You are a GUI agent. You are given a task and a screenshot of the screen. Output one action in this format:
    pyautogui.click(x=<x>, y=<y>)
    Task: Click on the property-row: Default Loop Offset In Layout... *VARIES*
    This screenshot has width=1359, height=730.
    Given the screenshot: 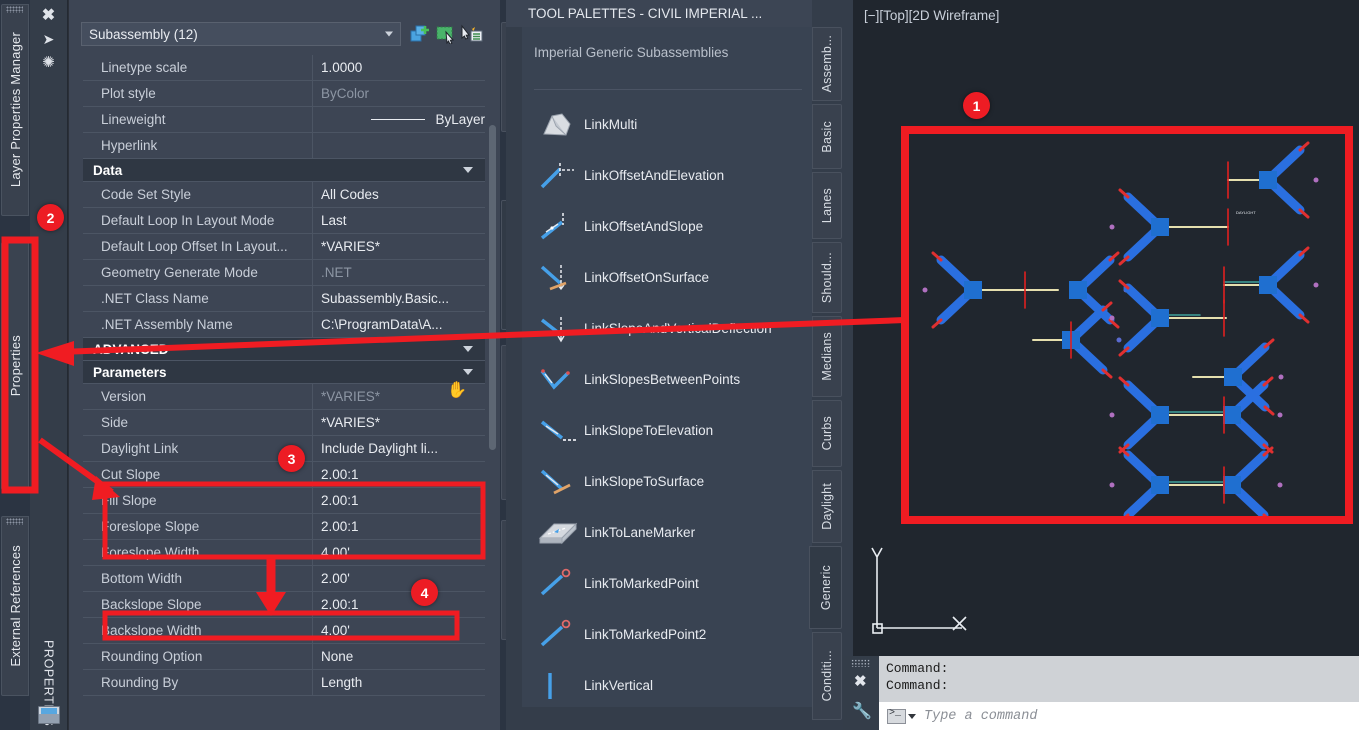 What is the action you would take?
    pyautogui.click(x=284, y=247)
    